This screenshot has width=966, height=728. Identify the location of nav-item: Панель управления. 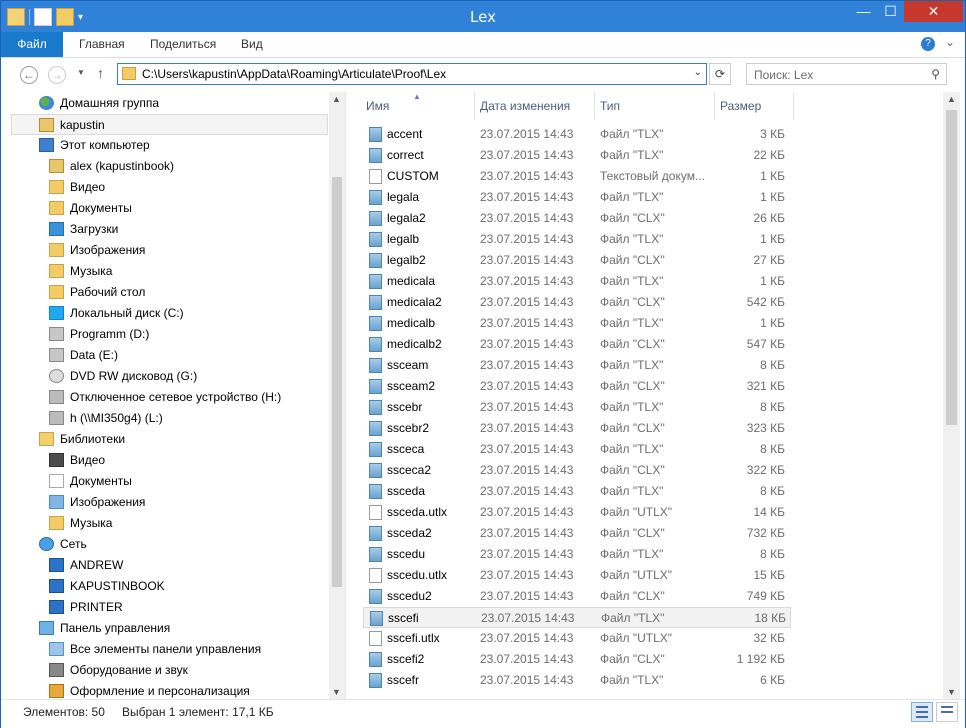
(166, 628).